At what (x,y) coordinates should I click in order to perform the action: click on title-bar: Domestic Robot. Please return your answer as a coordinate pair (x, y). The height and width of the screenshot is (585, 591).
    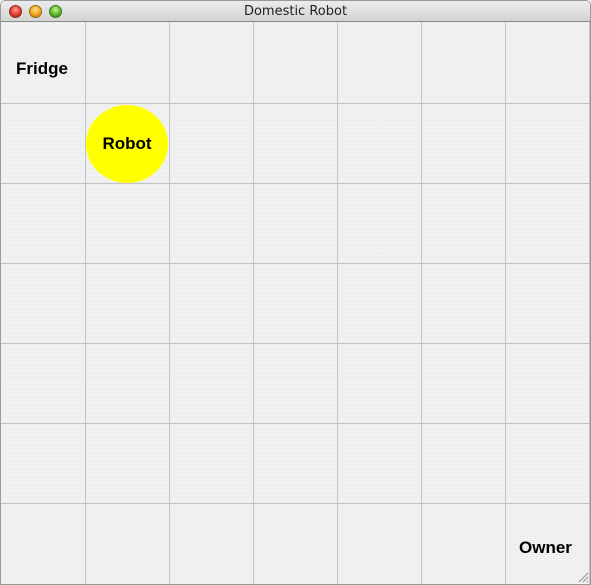
    Looking at the image, I should click on (295, 11).